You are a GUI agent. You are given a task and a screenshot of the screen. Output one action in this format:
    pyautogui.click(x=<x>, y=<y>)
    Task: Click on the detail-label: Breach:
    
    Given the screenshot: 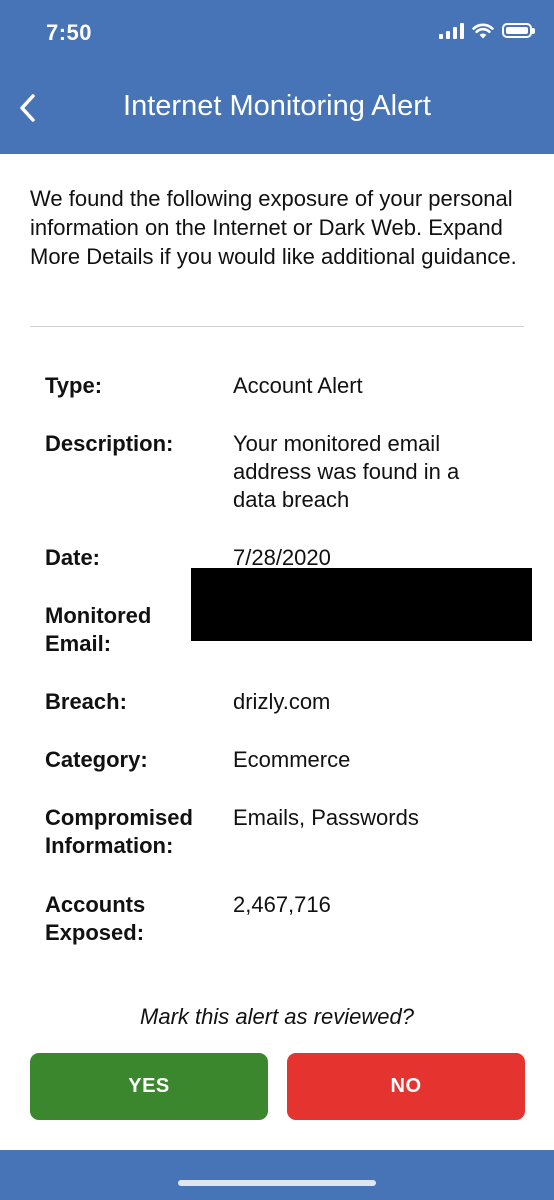 What is the action you would take?
    pyautogui.click(x=86, y=701)
    